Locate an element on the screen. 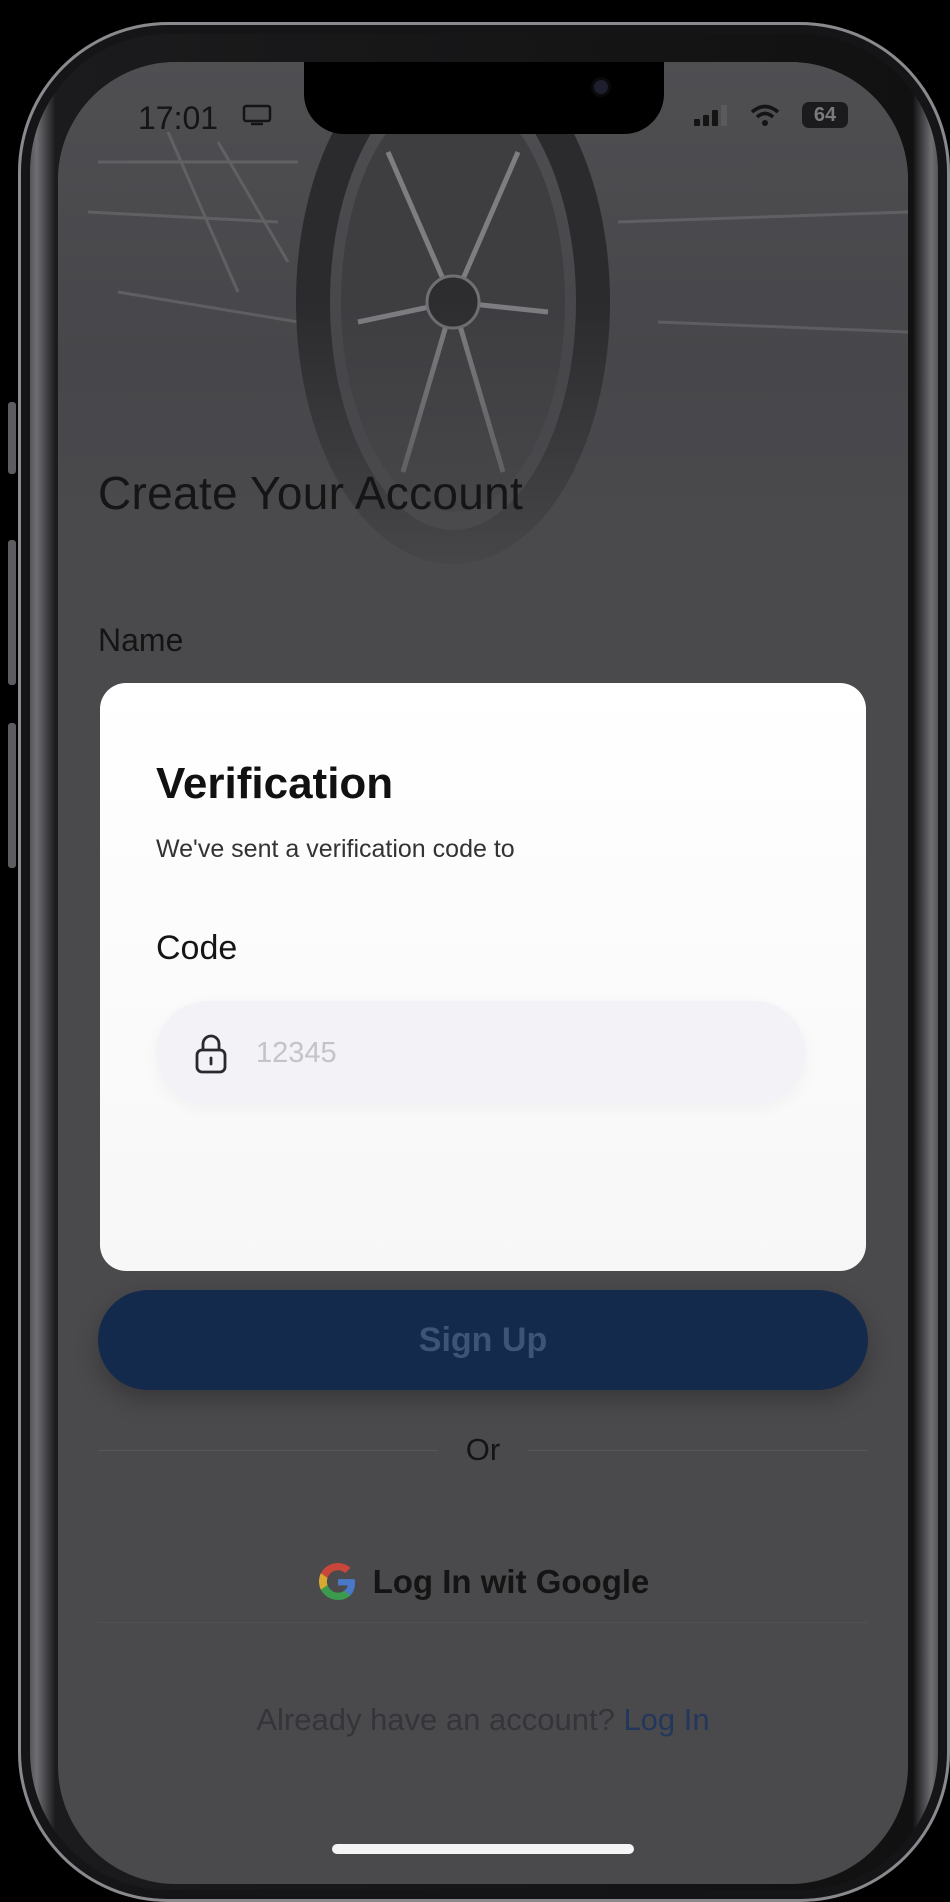  code-input is located at coordinates (466, 1053).